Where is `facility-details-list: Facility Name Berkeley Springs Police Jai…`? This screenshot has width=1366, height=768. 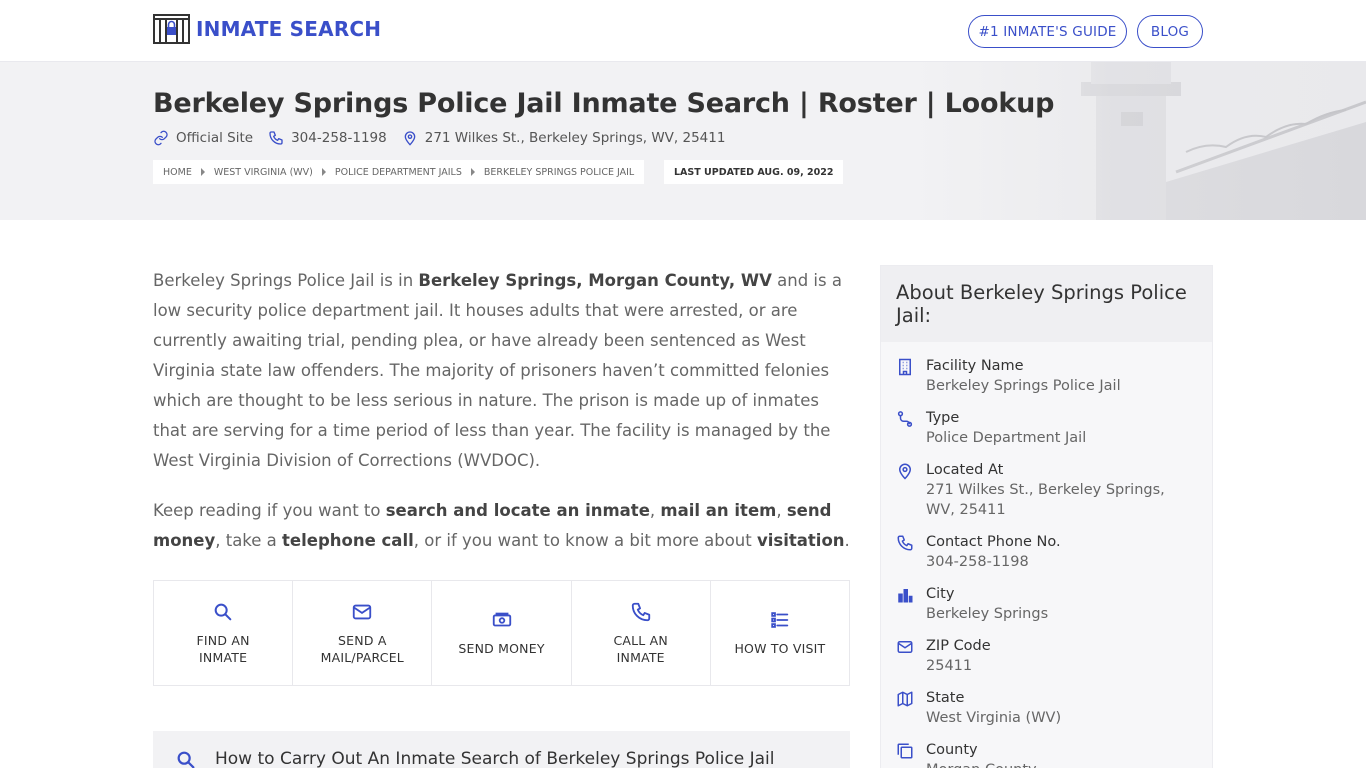
facility-details-list: Facility Name Berkeley Springs Police Jai… is located at coordinates (1046, 555).